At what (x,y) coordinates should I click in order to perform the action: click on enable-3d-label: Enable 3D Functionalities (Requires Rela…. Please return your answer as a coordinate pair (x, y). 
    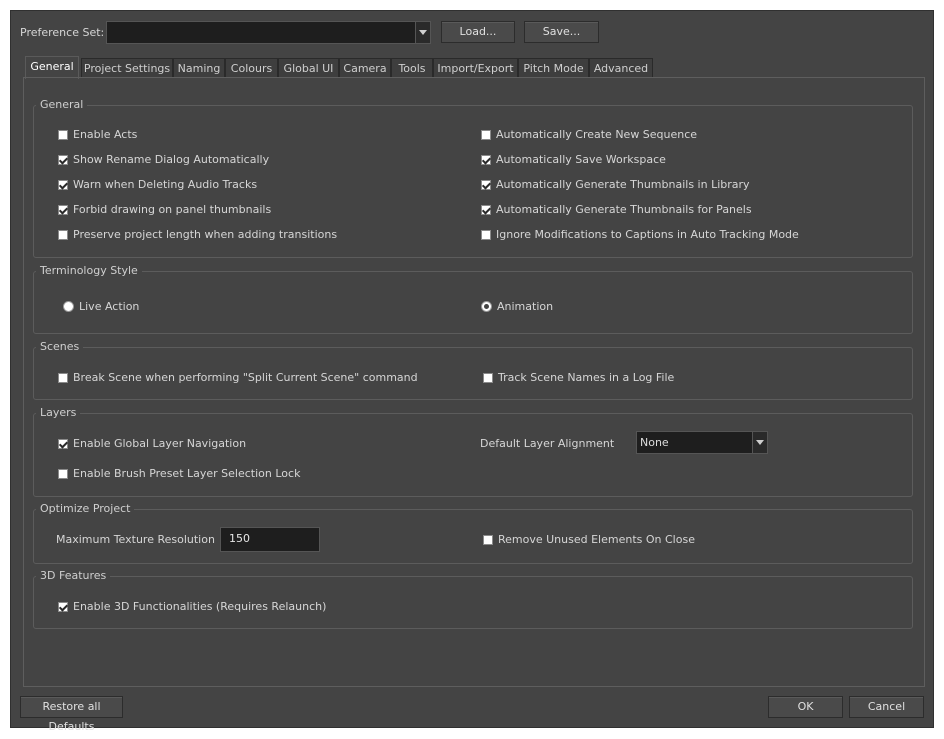
    Looking at the image, I should click on (200, 606).